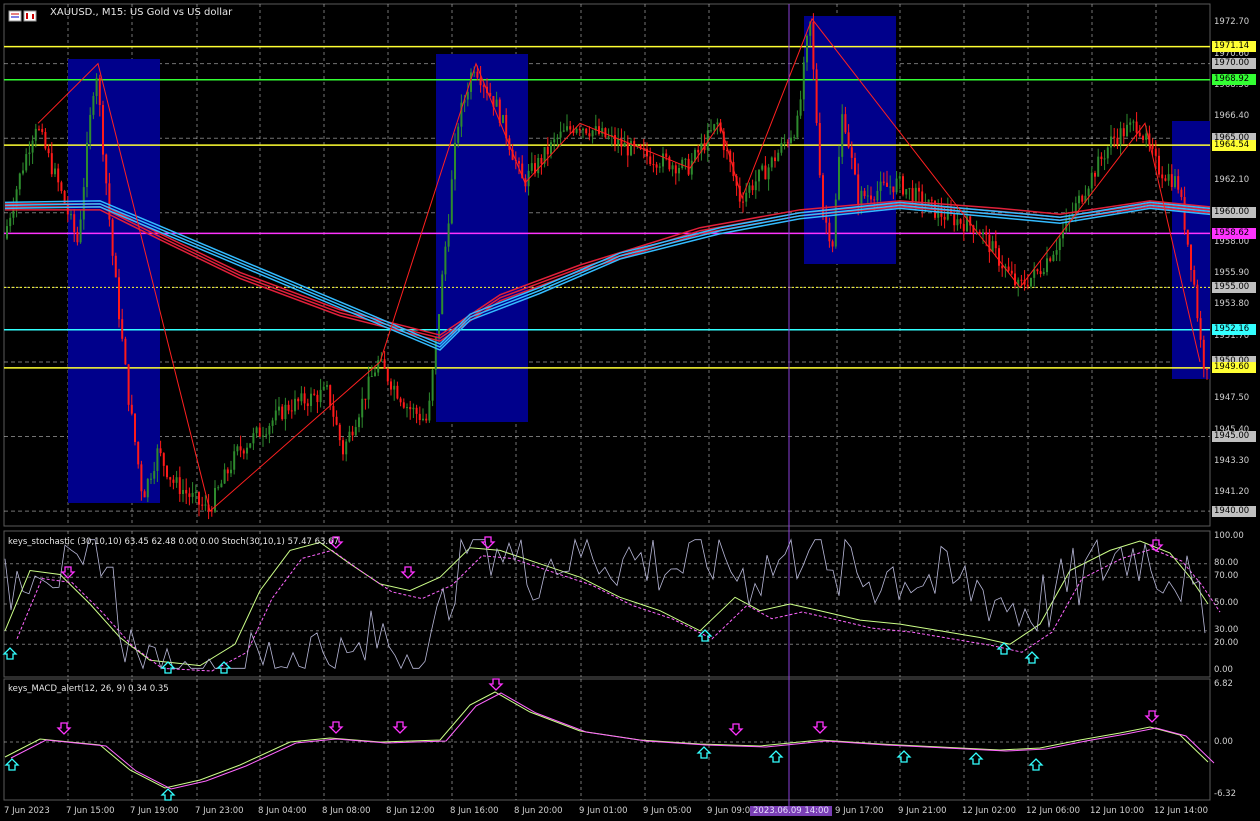 This screenshot has height=821, width=1260. I want to click on time-axis-tick: 8 Jun 08:00, so click(346, 811).